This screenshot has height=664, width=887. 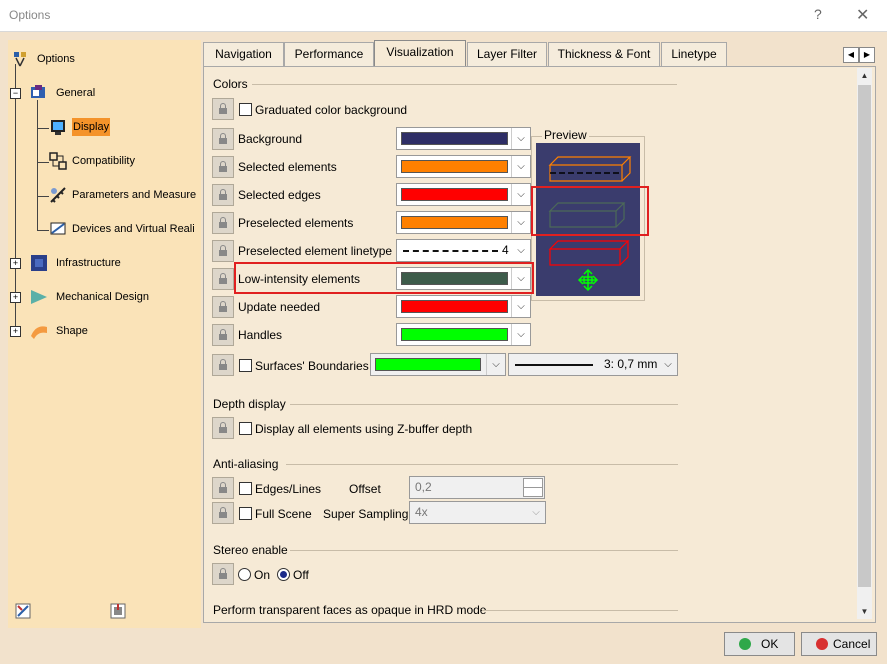 I want to click on super-sampling-combo: 4x ⌵, so click(x=477, y=512).